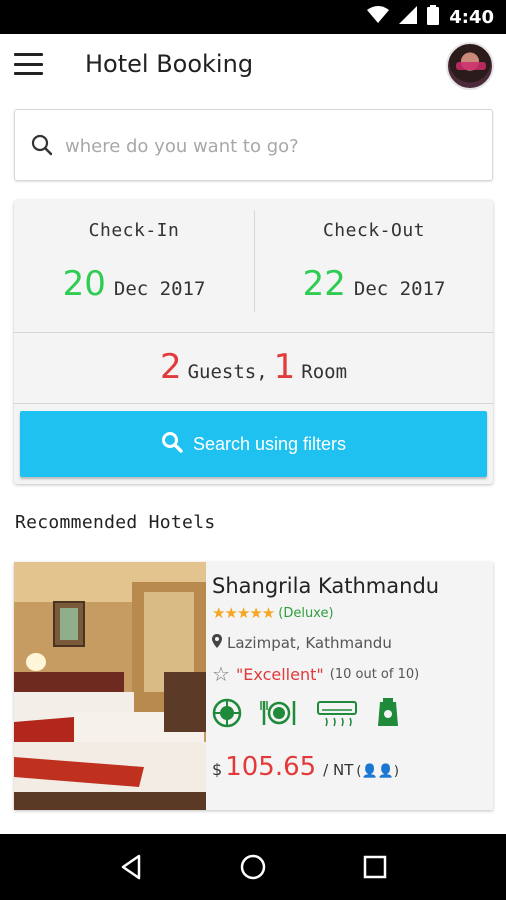  Describe the element at coordinates (271, 767) in the screenshot. I see `price-amount: 105.65` at that location.